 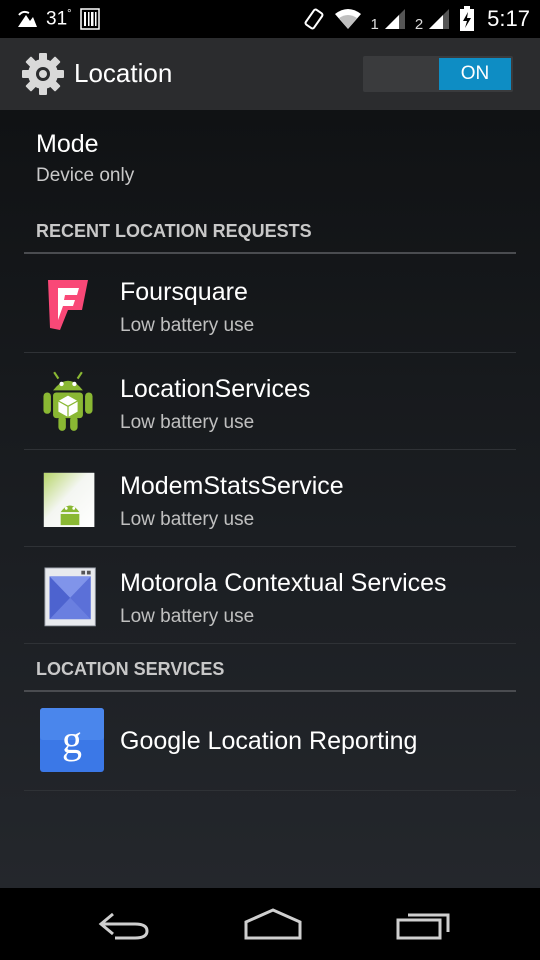 What do you see at coordinates (270, 74) in the screenshot?
I see `action-bar: Location ON` at bounding box center [270, 74].